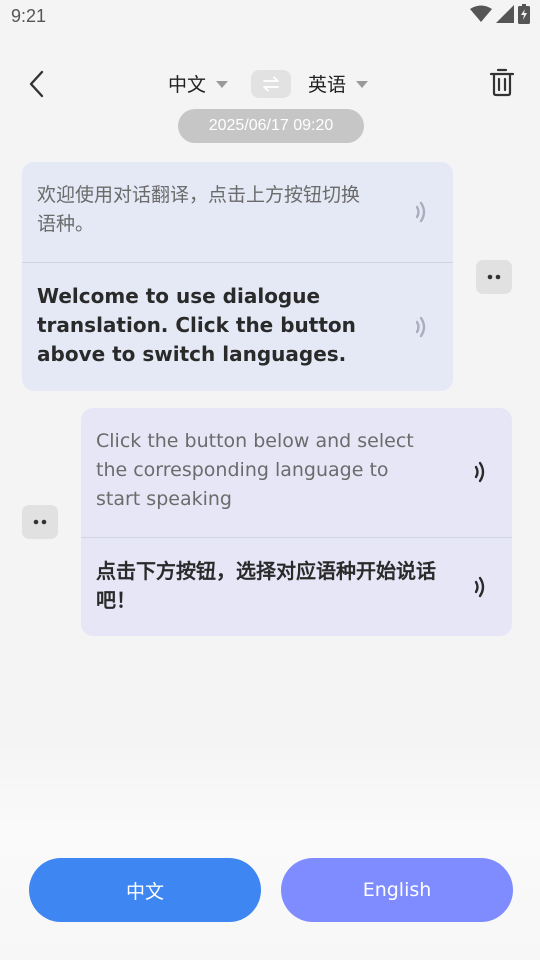 The width and height of the screenshot is (540, 960). I want to click on back-button, so click(36, 84).